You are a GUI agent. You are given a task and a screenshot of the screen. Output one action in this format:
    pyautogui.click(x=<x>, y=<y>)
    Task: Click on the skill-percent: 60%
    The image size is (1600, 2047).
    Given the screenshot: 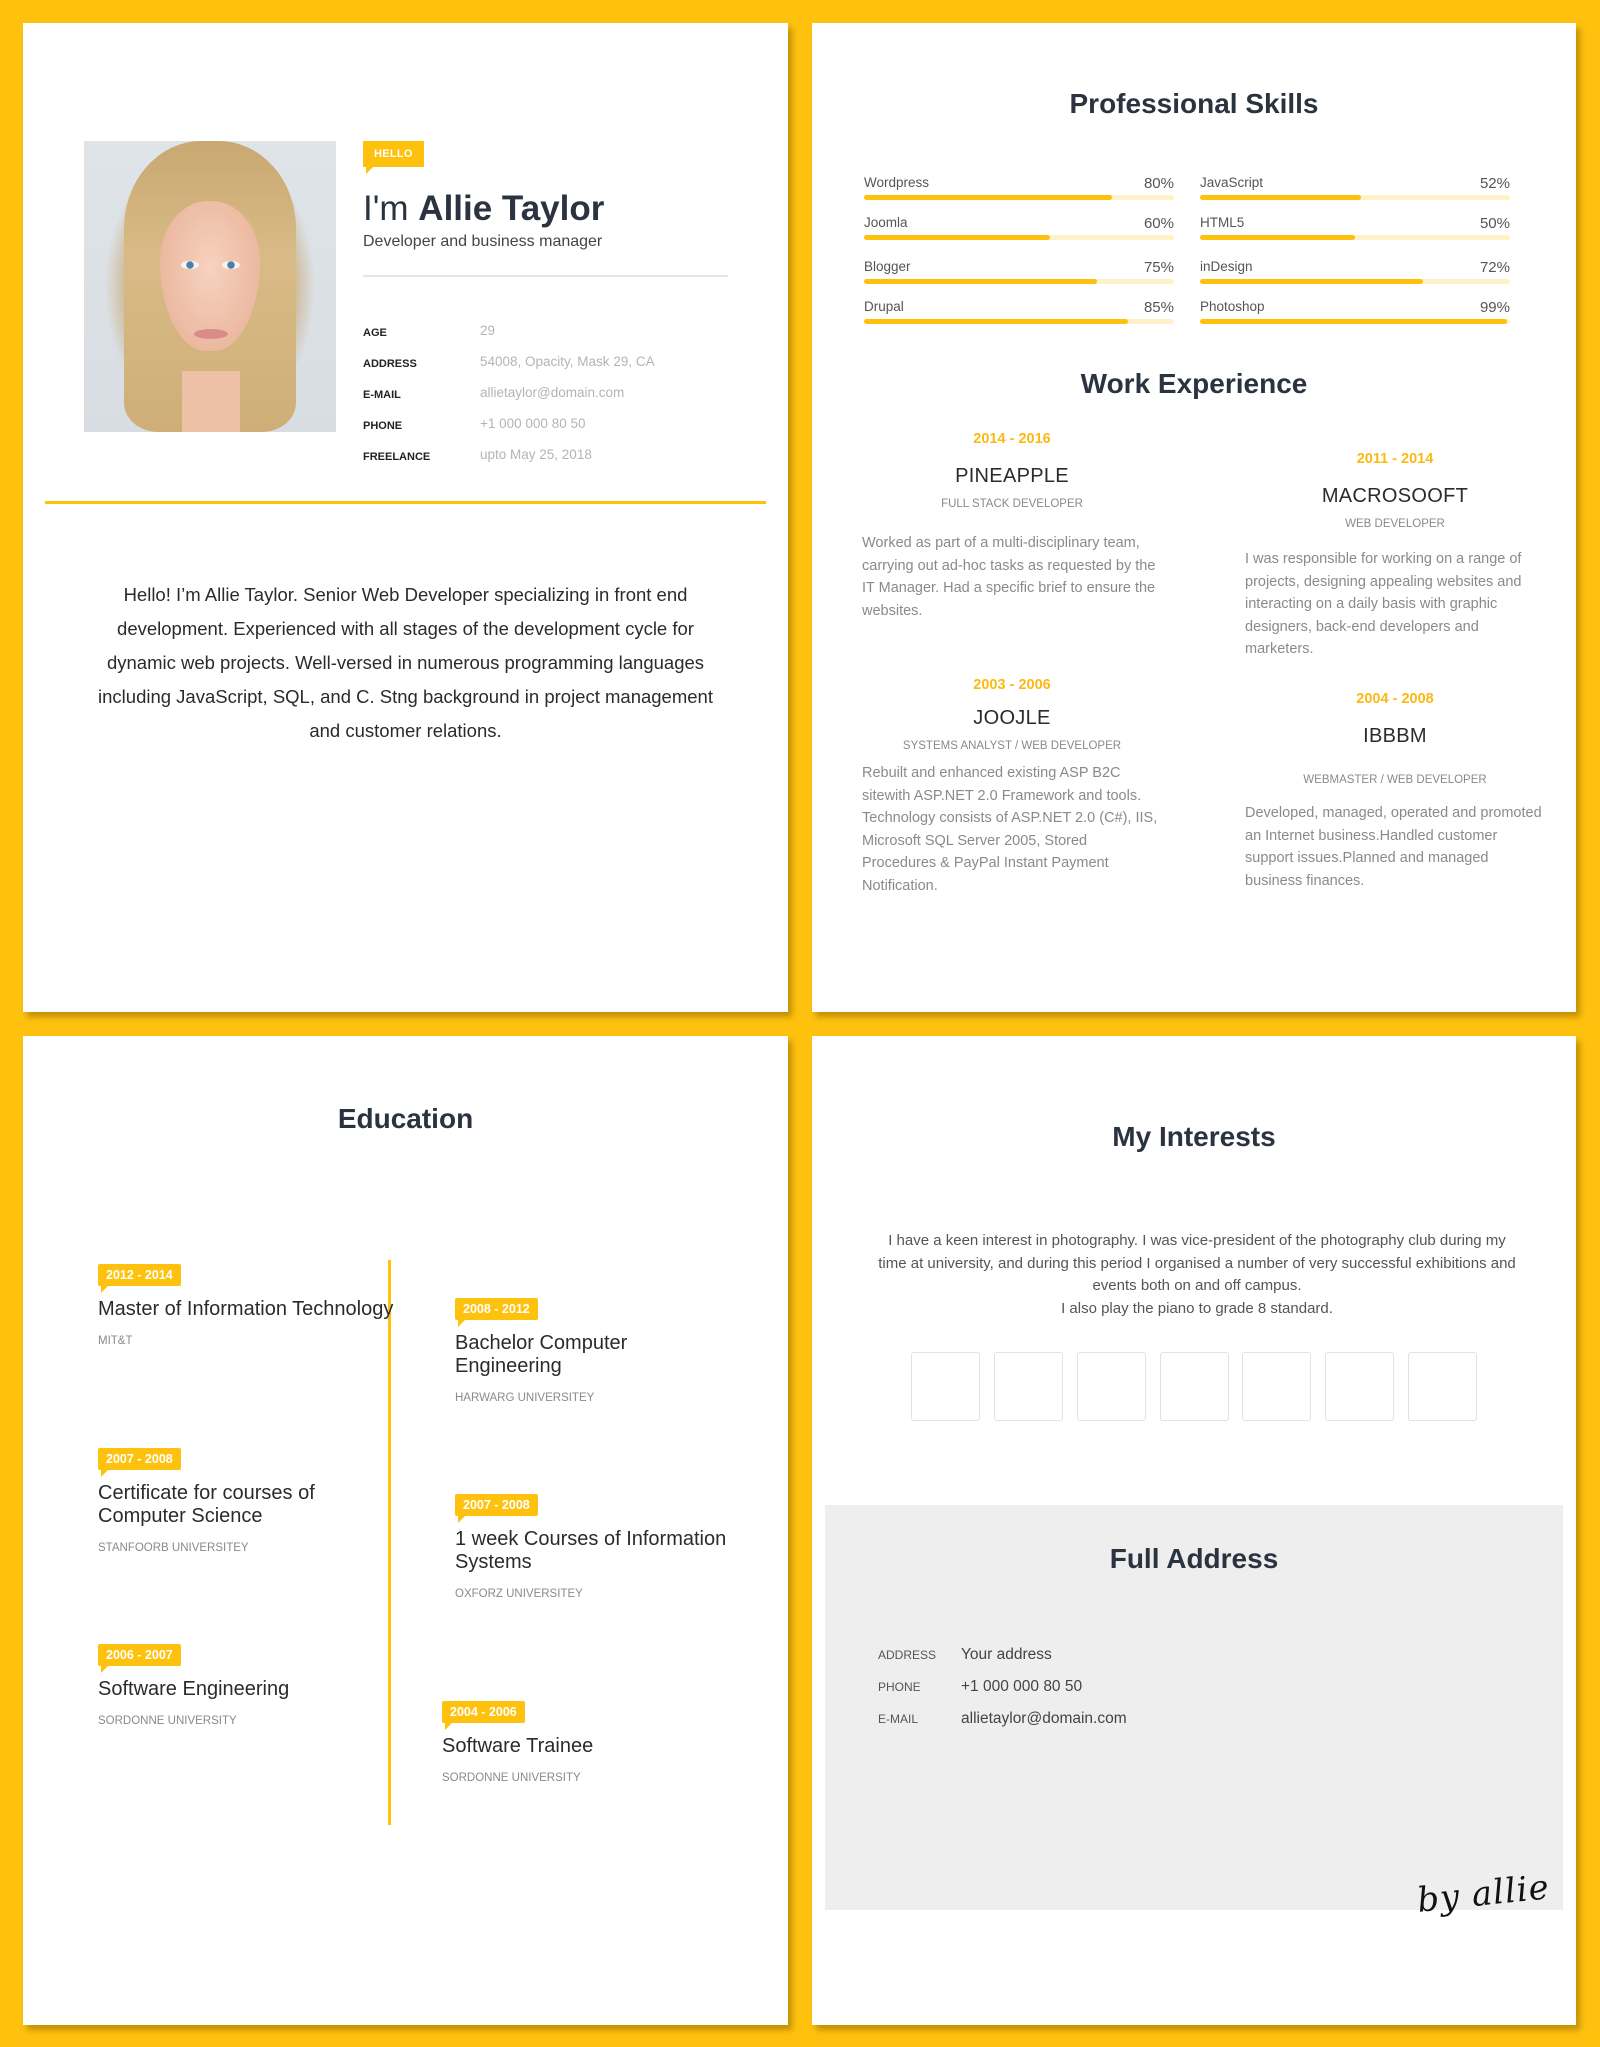 What is the action you would take?
    pyautogui.click(x=1158, y=223)
    